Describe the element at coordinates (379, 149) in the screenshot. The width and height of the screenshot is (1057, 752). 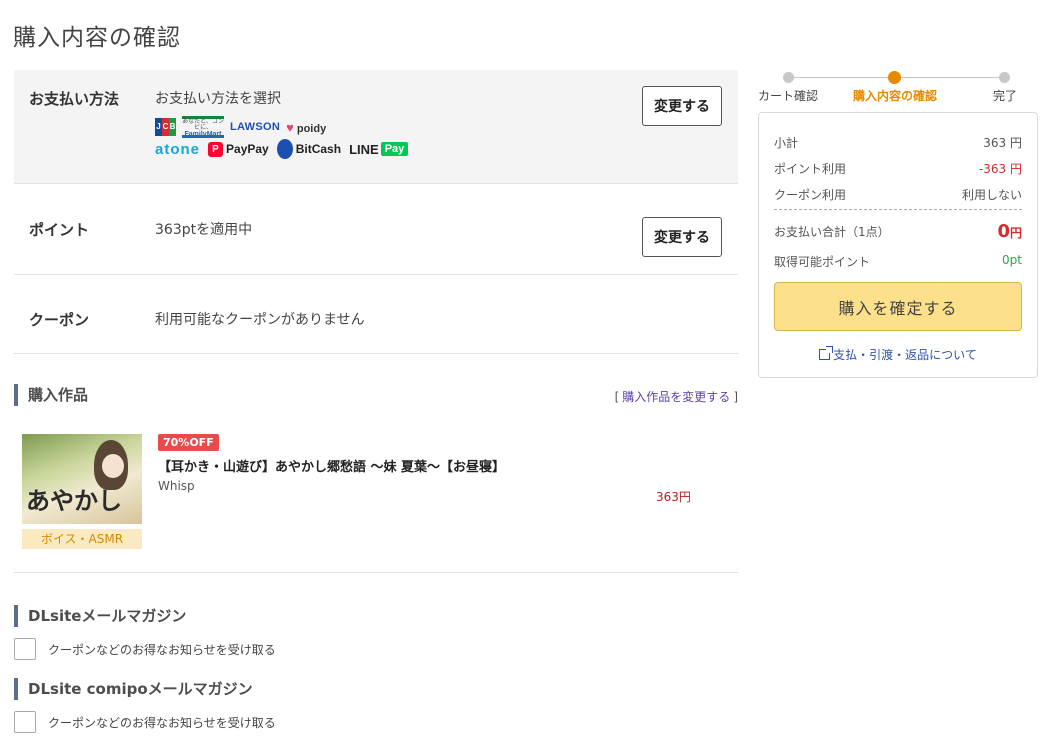
I see `linepay-logo-icon: LINE Pay` at that location.